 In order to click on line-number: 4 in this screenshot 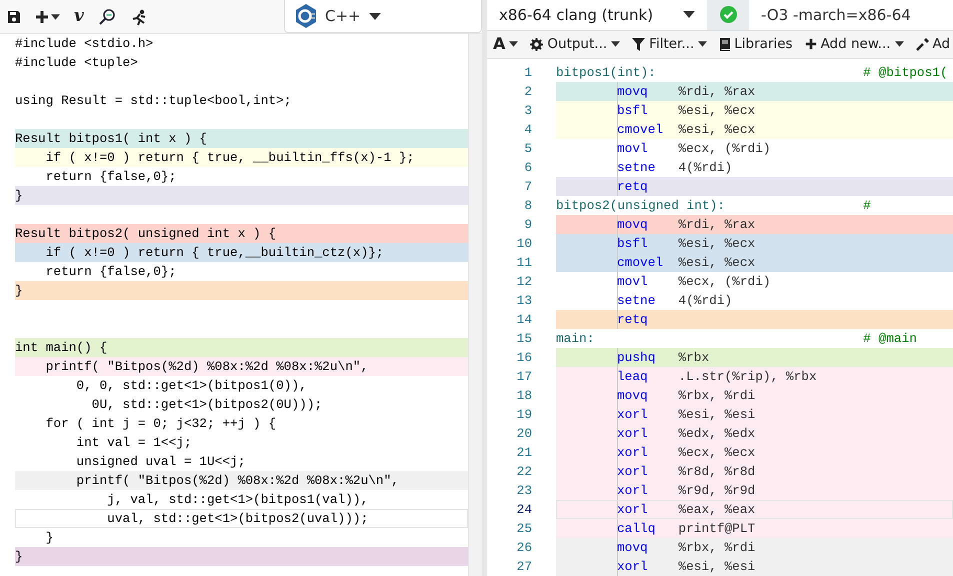, I will do `click(527, 130)`.